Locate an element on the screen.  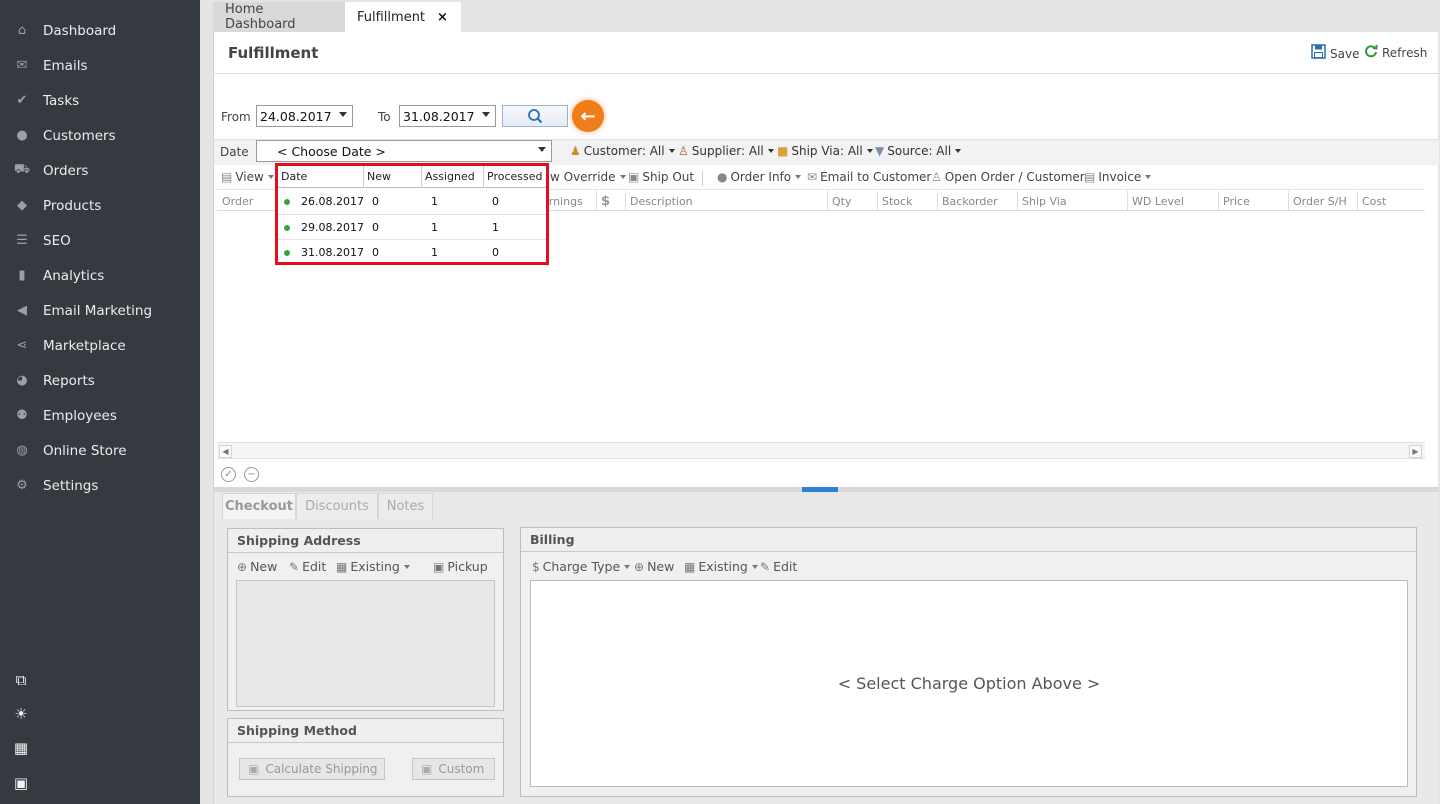
ship-out-button: ▣ Ship Out is located at coordinates (661, 177).